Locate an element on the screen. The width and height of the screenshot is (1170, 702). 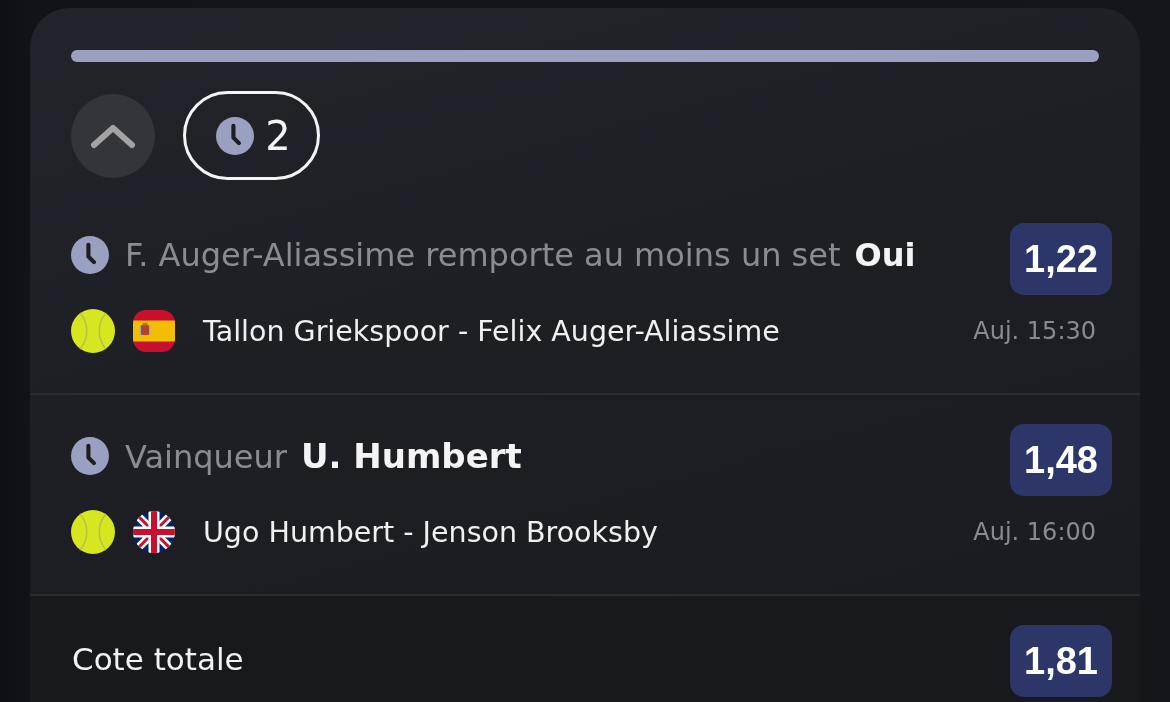
match-time: Auj. 16:00 is located at coordinates (1034, 532).